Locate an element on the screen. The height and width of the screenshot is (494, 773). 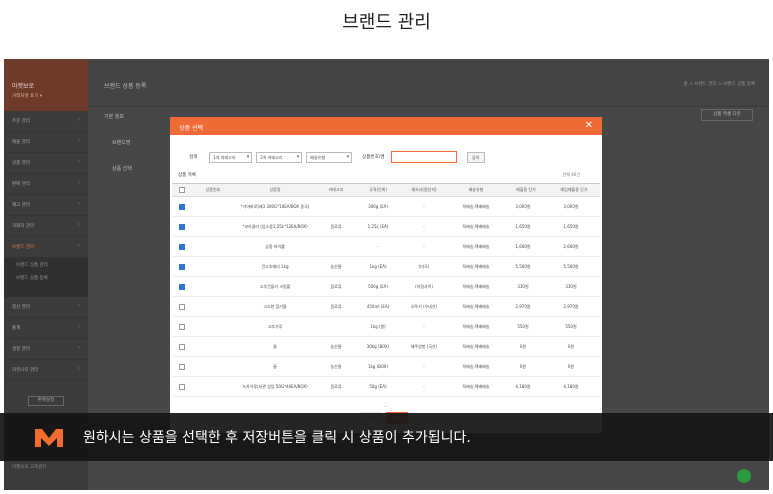
search-button: 검색 is located at coordinates (475, 157).